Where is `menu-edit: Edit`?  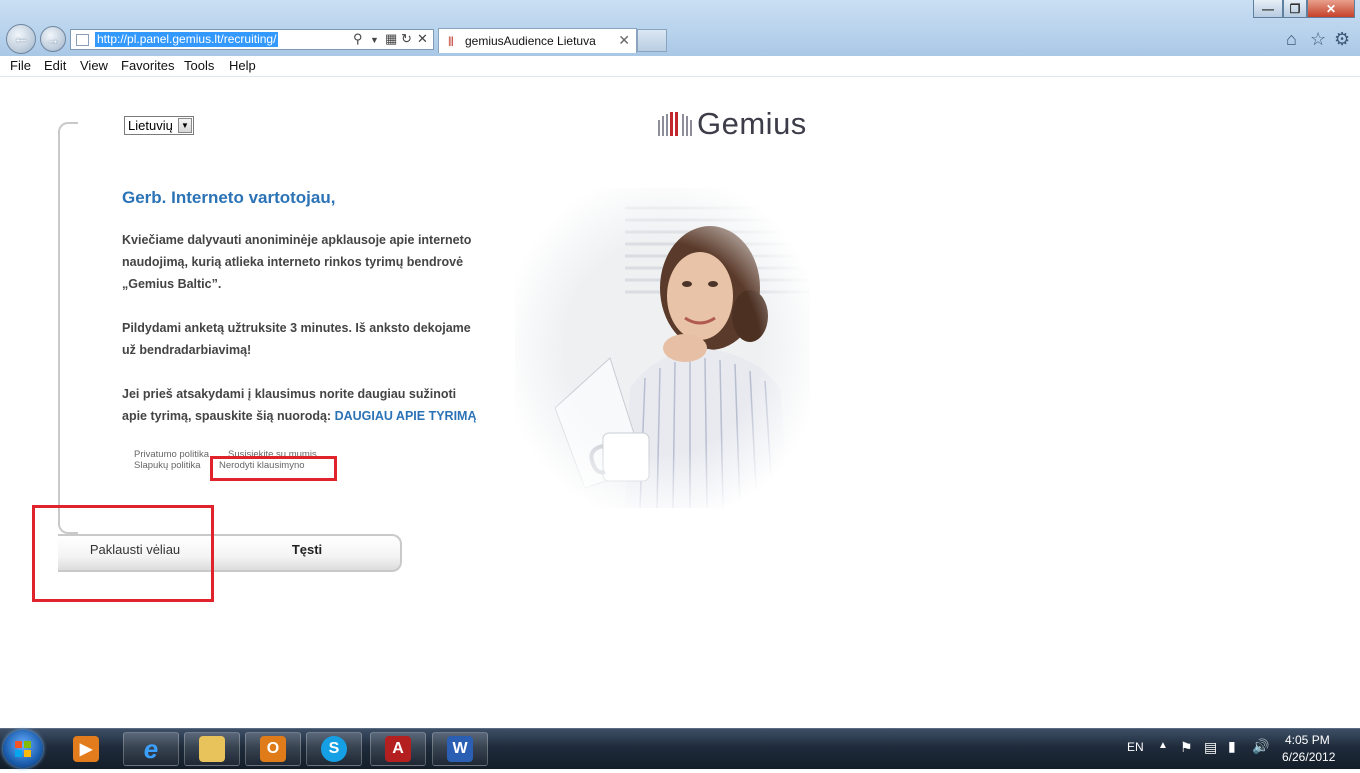 menu-edit: Edit is located at coordinates (55, 65).